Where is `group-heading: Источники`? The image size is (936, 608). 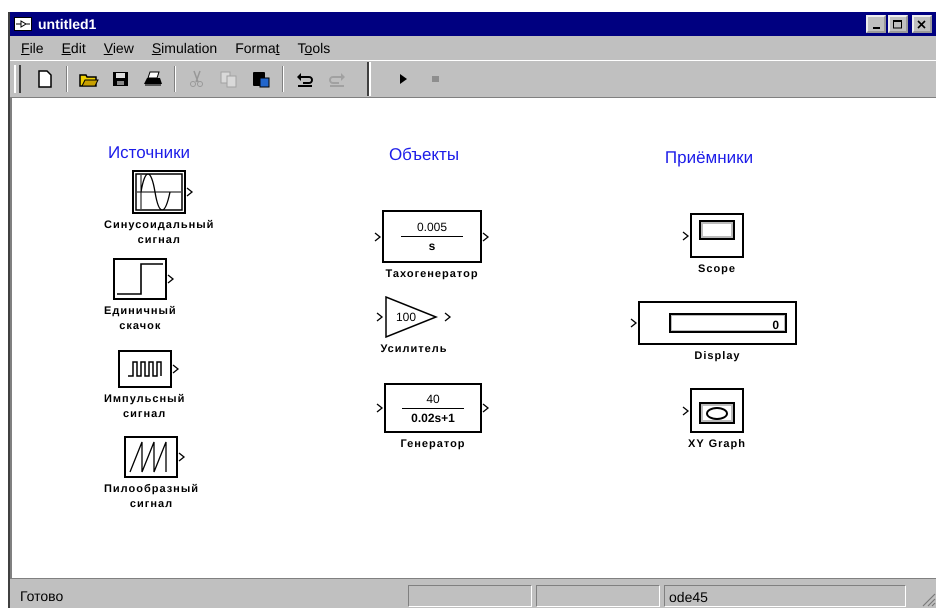 group-heading: Источники is located at coordinates (149, 153).